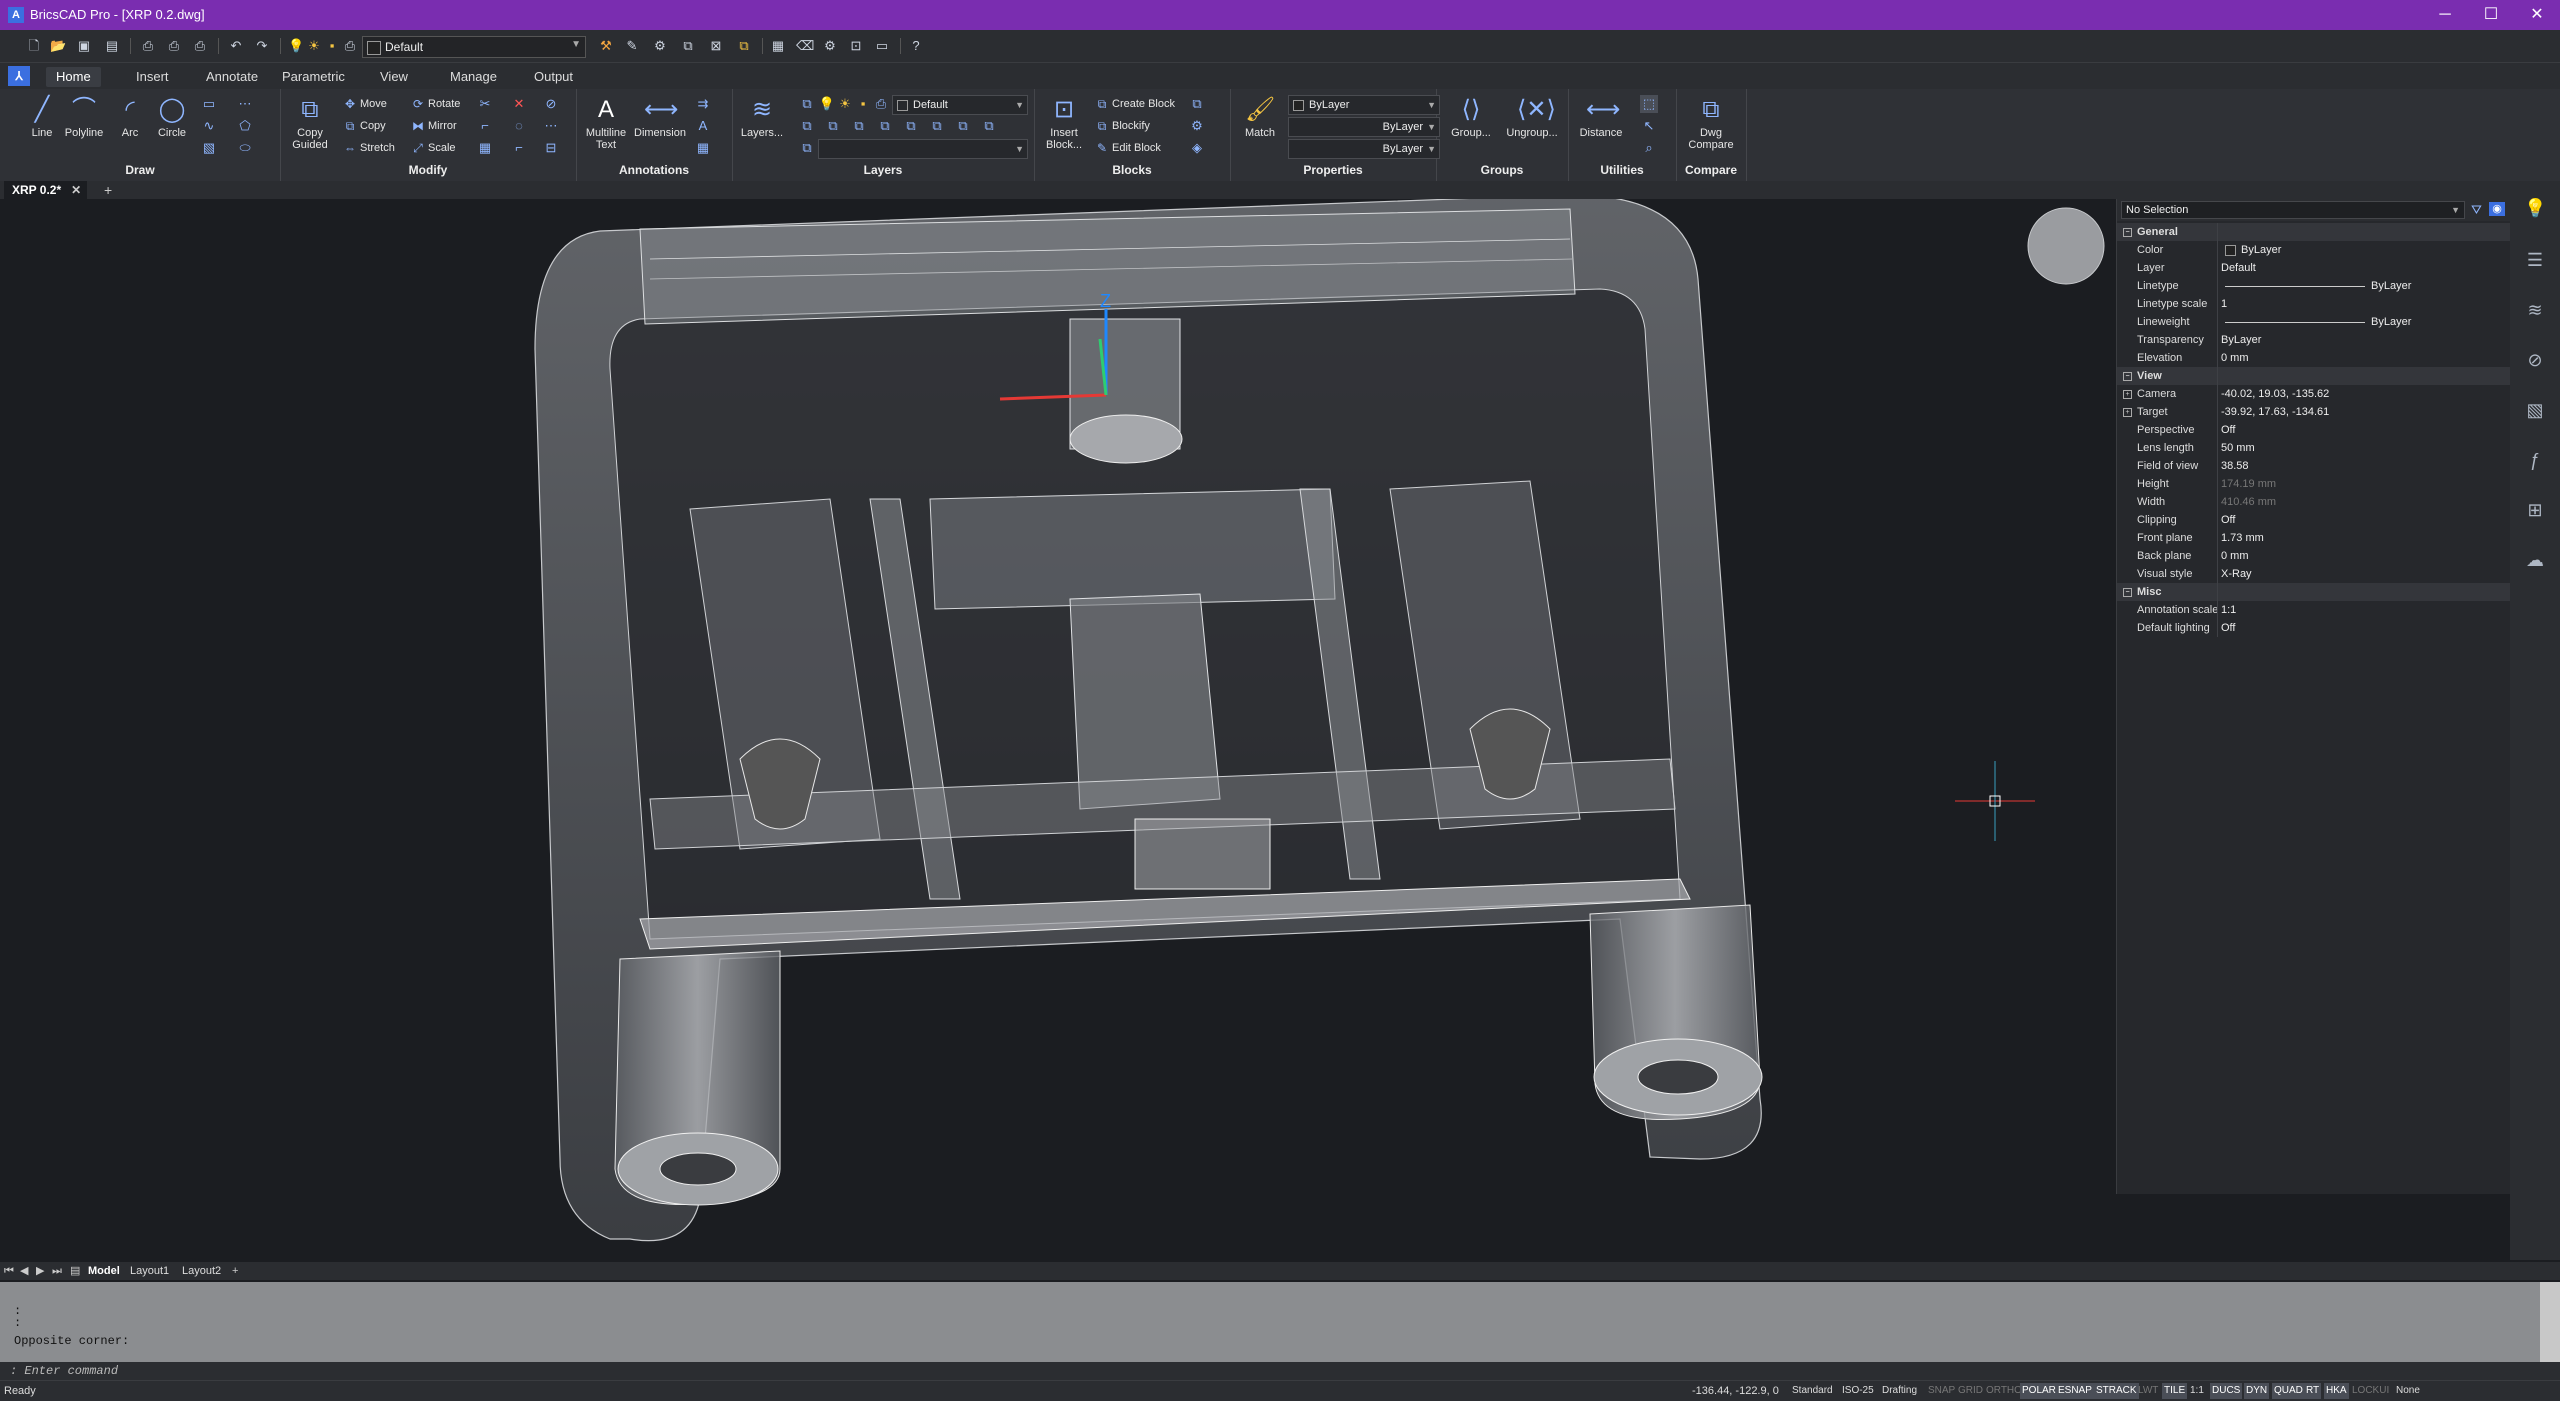 Image resolution: width=2560 pixels, height=1401 pixels. What do you see at coordinates (2314, 250) in the screenshot?
I see `property-row: Color ByLayer` at bounding box center [2314, 250].